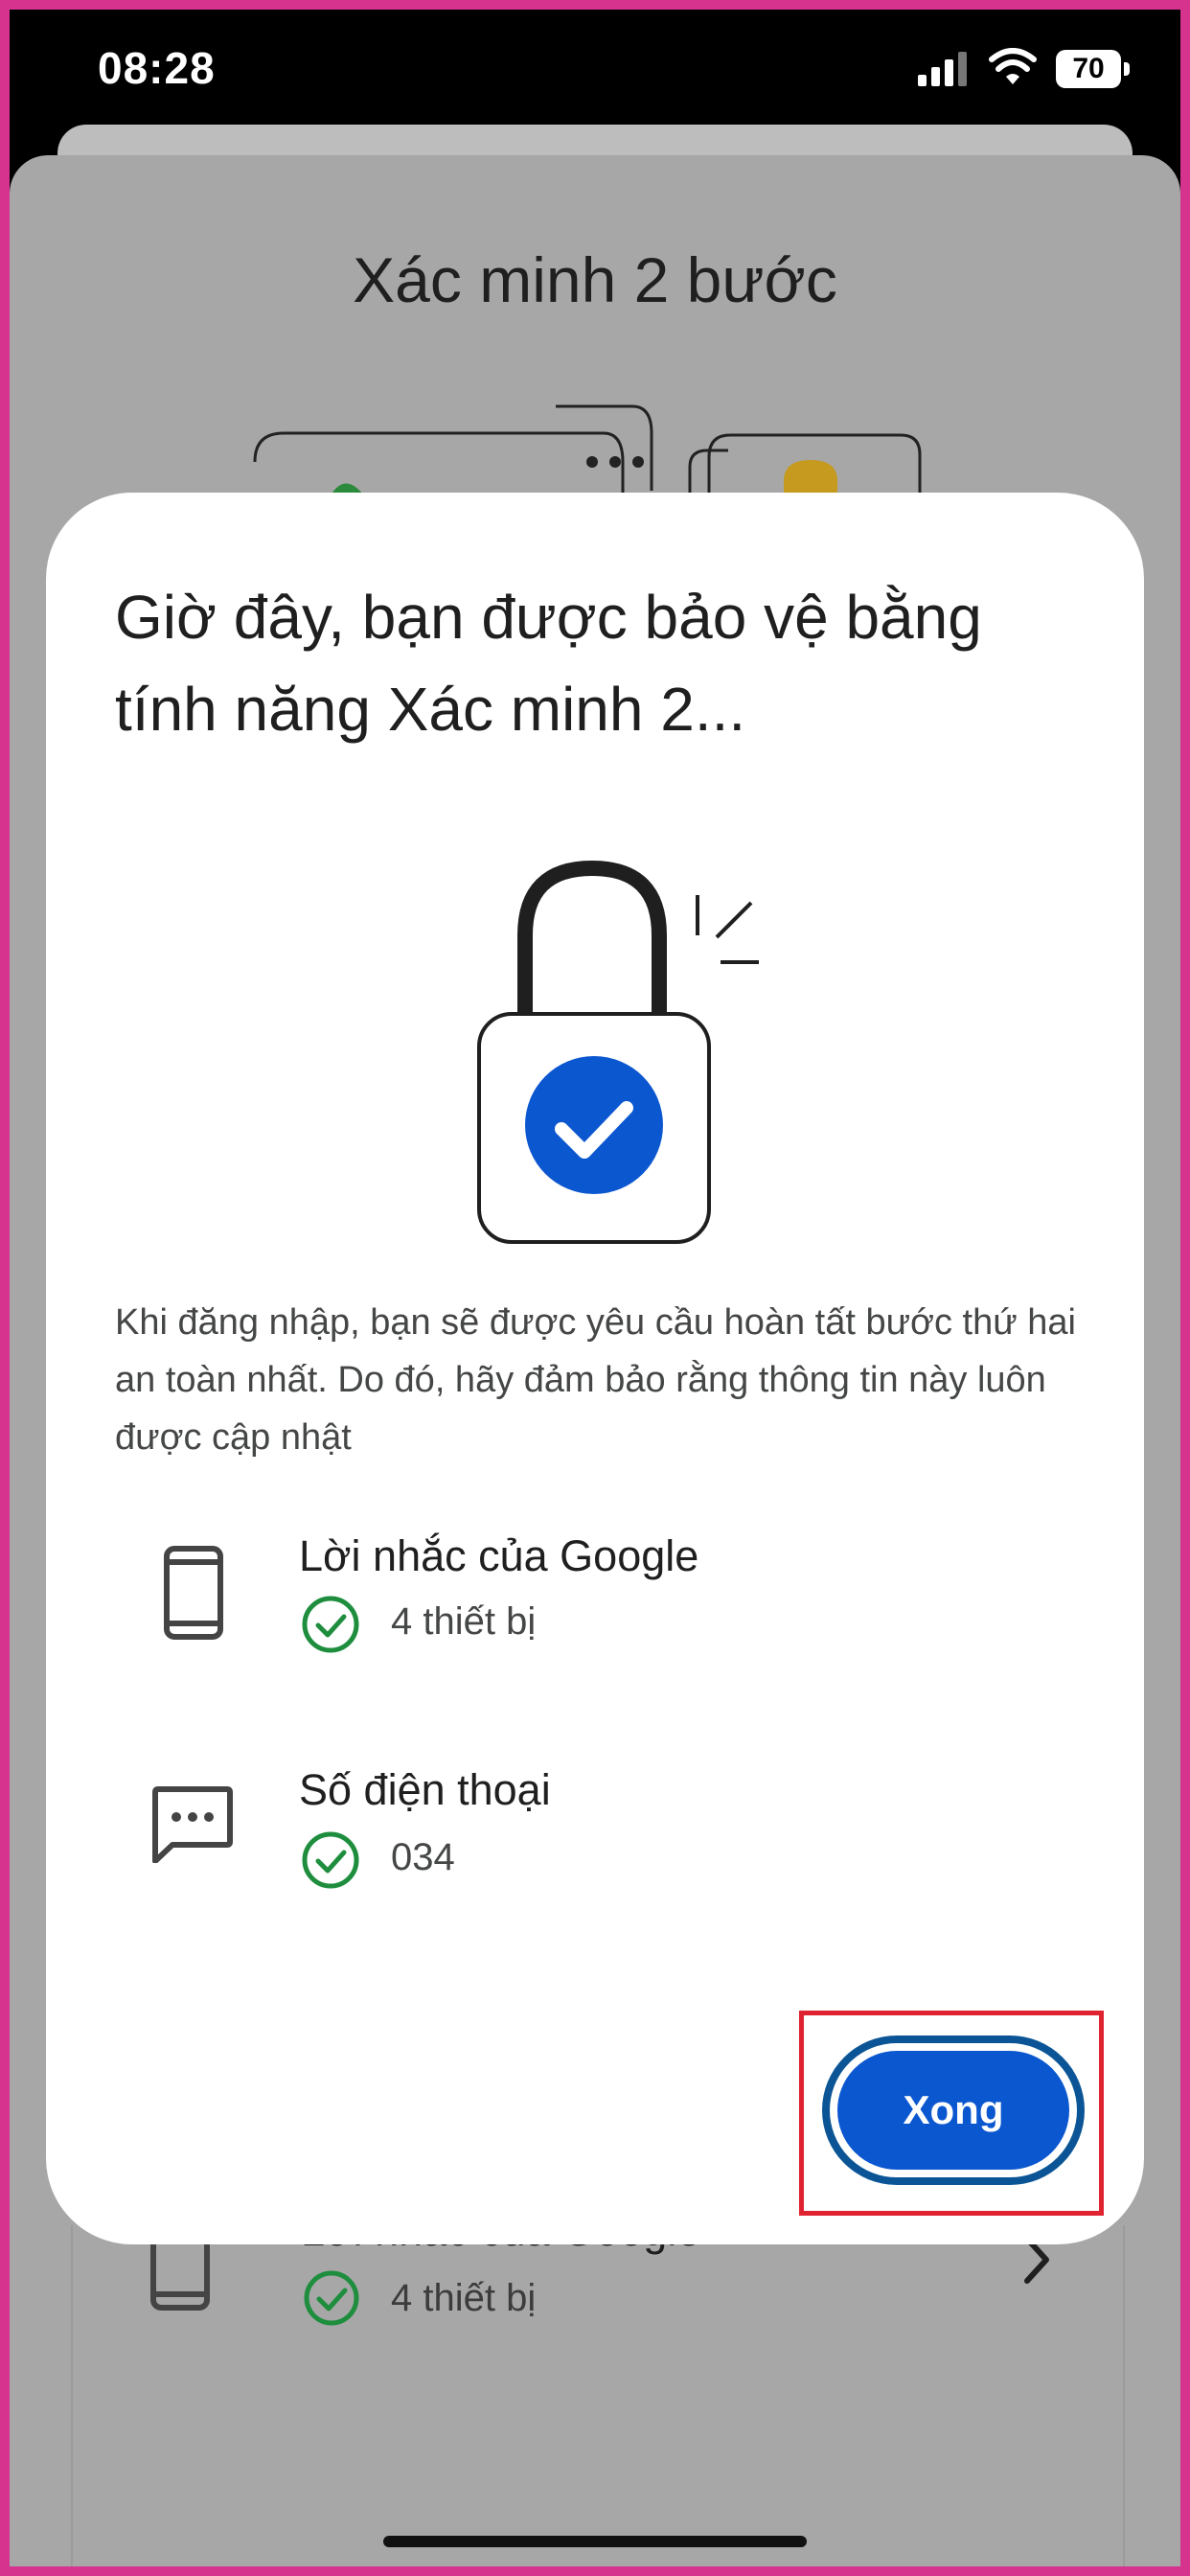  Describe the element at coordinates (193, 1824) in the screenshot. I see `message-icon` at that location.